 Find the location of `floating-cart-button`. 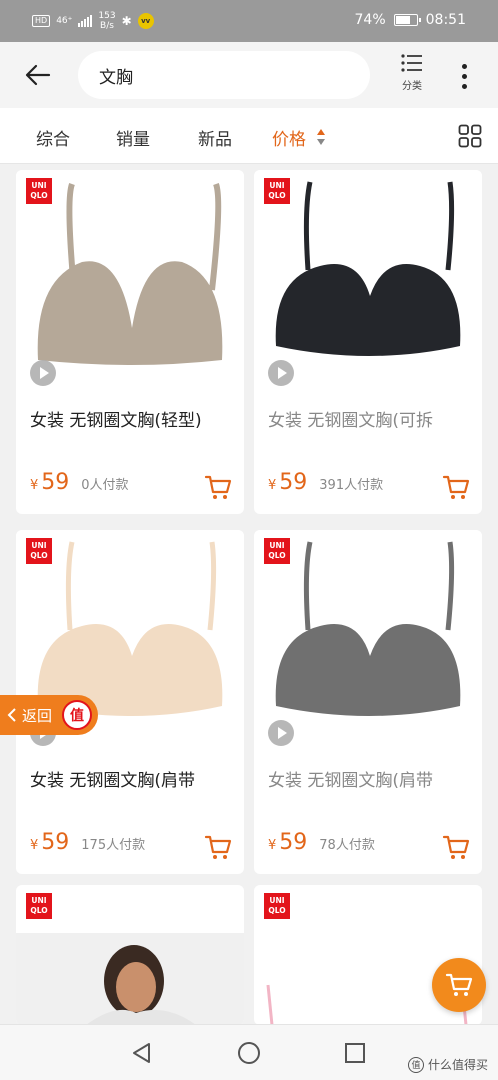

floating-cart-button is located at coordinates (459, 985).